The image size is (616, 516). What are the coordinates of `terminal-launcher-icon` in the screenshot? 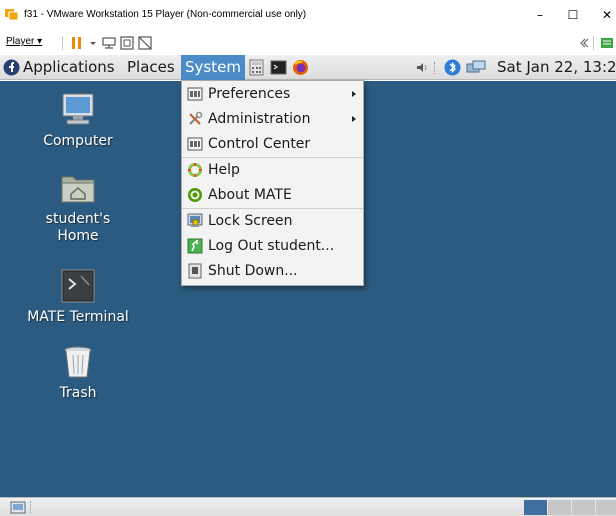 It's located at (278, 67).